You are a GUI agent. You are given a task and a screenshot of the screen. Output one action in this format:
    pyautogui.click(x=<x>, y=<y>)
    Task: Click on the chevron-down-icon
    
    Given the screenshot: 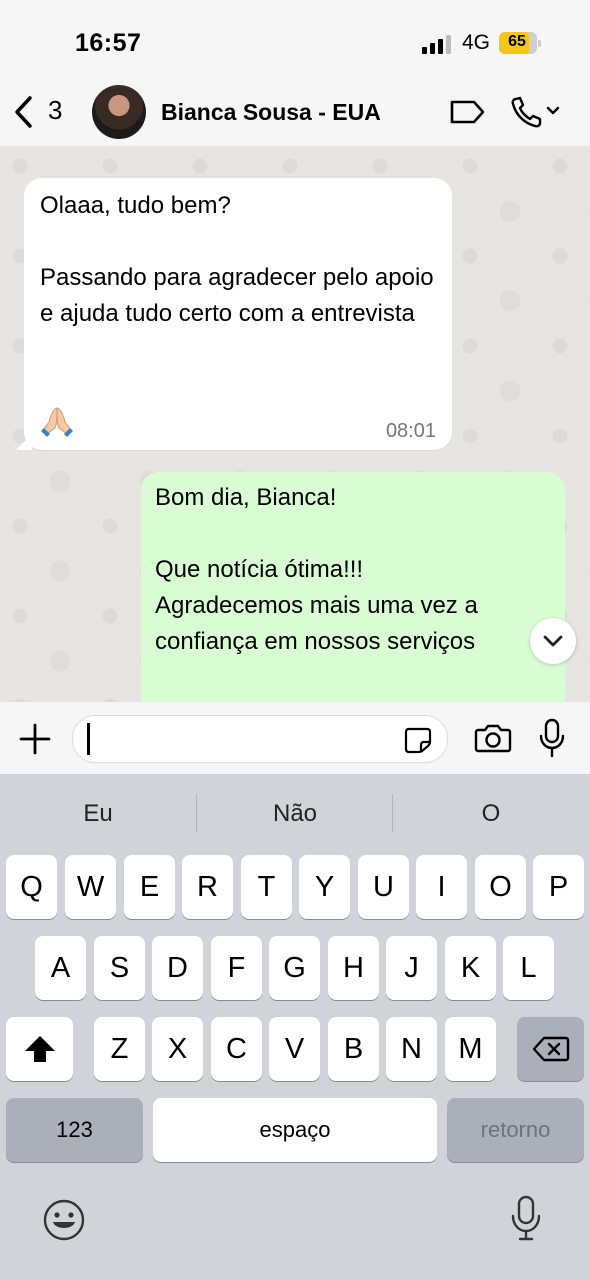 What is the action you would take?
    pyautogui.click(x=553, y=641)
    